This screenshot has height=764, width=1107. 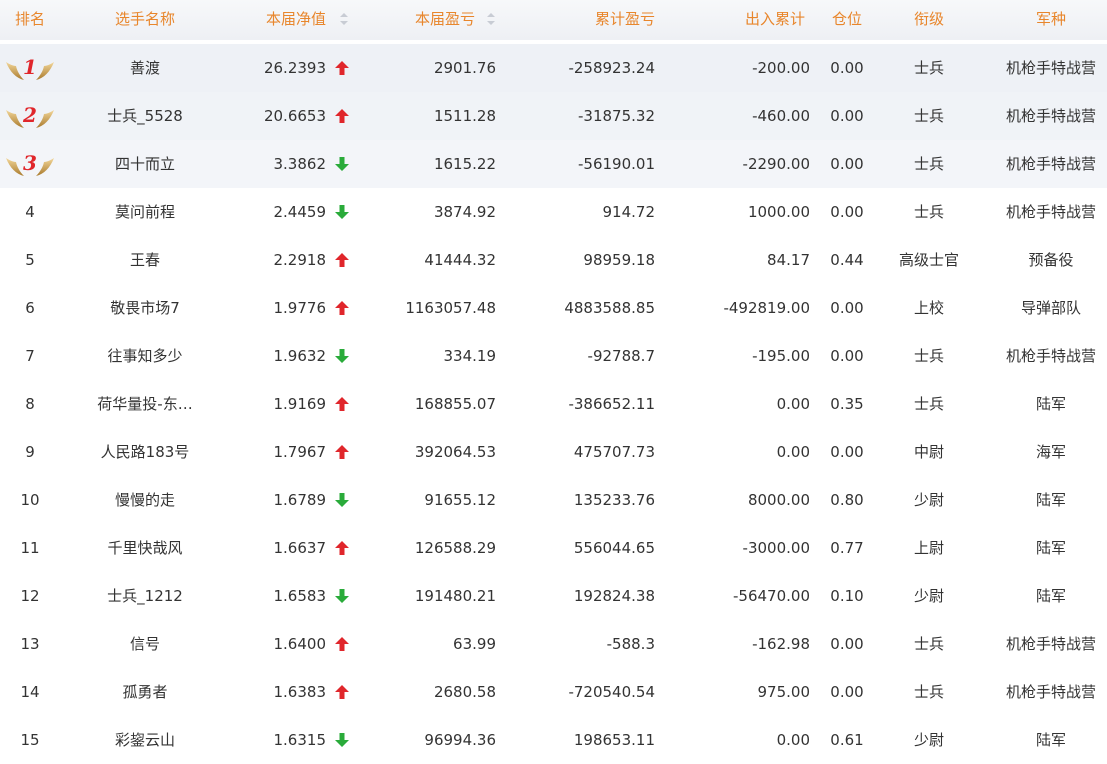 I want to click on nav-value: 1.6789, so click(x=300, y=500).